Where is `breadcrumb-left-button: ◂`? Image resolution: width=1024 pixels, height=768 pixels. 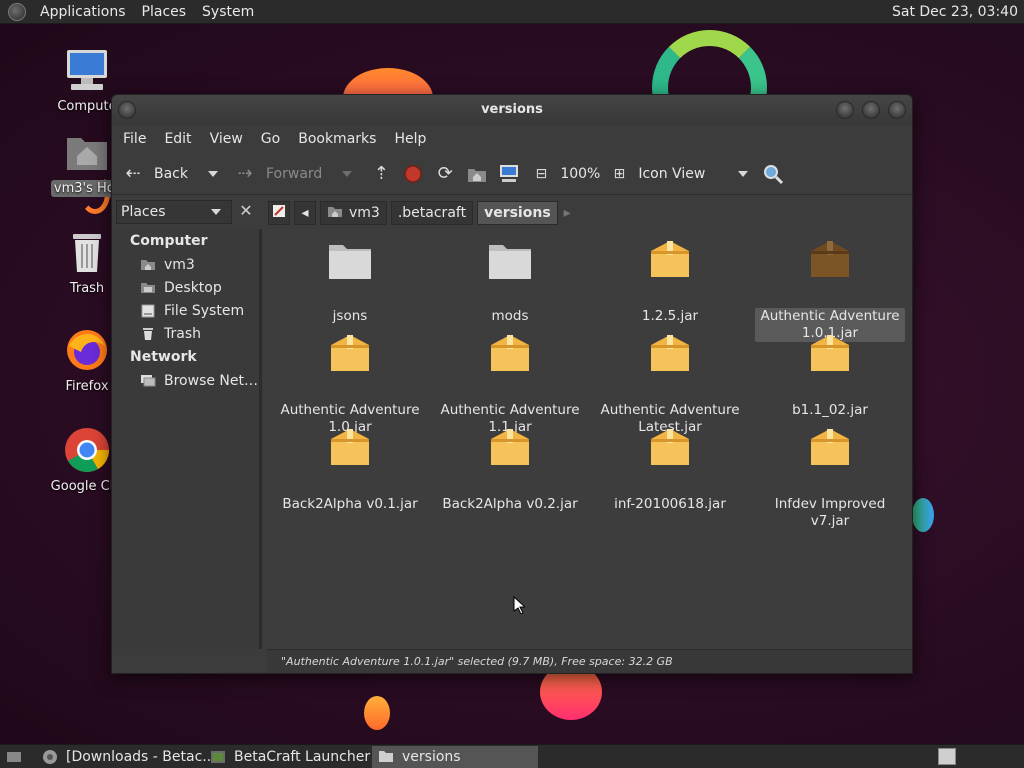
breadcrumb-left-button: ◂ is located at coordinates (305, 213).